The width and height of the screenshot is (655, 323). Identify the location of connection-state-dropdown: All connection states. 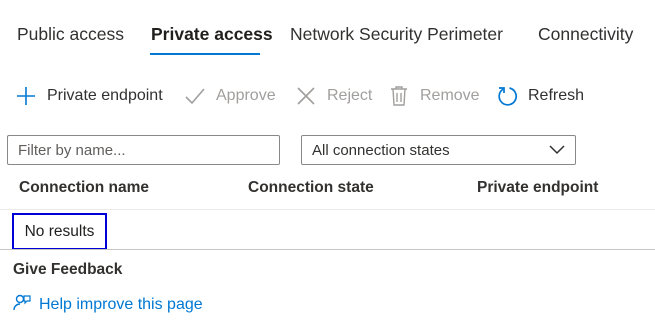
(438, 150).